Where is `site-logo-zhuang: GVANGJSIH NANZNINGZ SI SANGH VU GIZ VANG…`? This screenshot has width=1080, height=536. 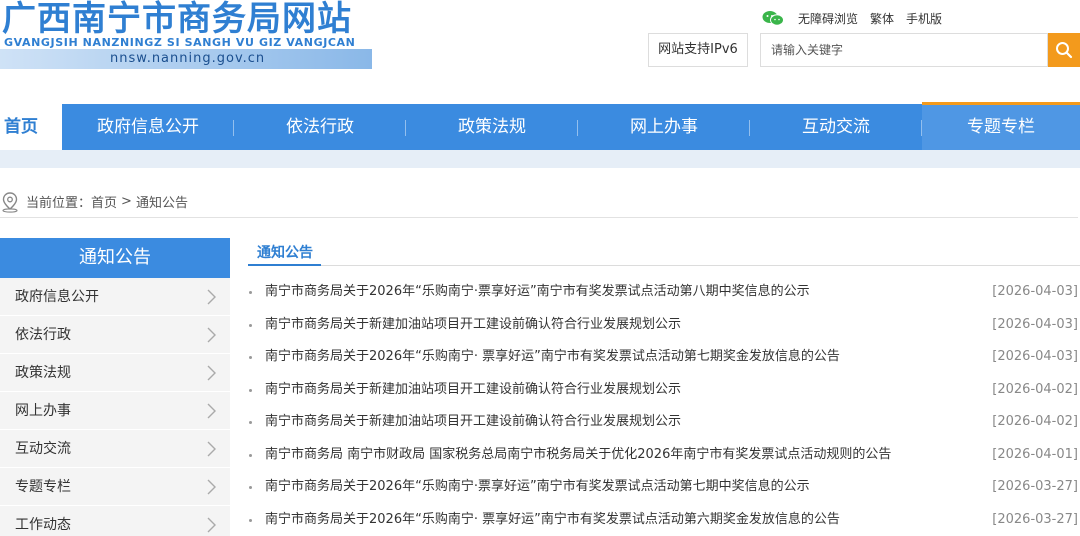
site-logo-zhuang: GVANGJSIH NANZNINGZ SI SANGH VU GIZ VANG… is located at coordinates (180, 42).